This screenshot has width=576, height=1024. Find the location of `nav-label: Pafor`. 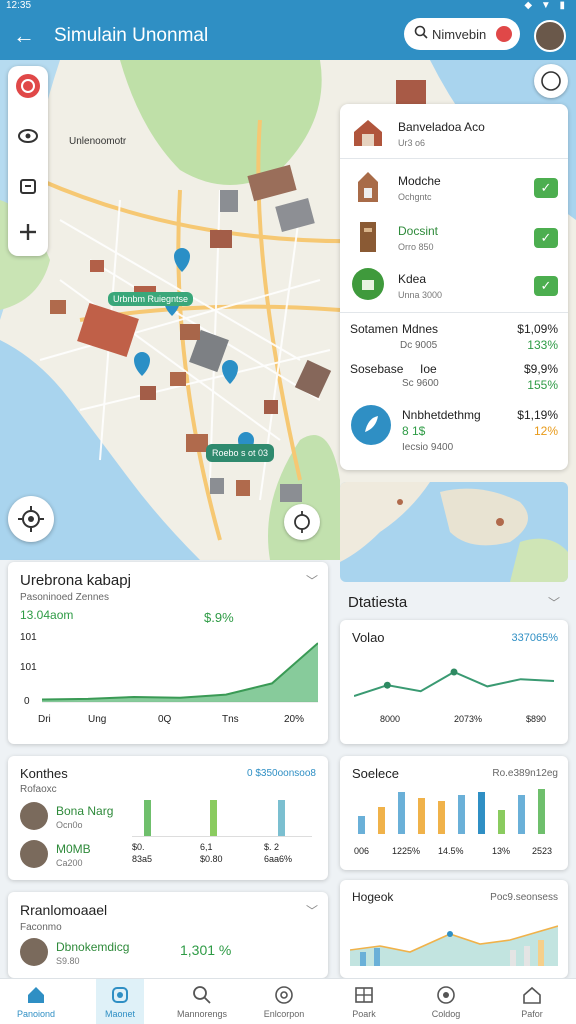

nav-label: Pafor is located at coordinates (532, 1014).